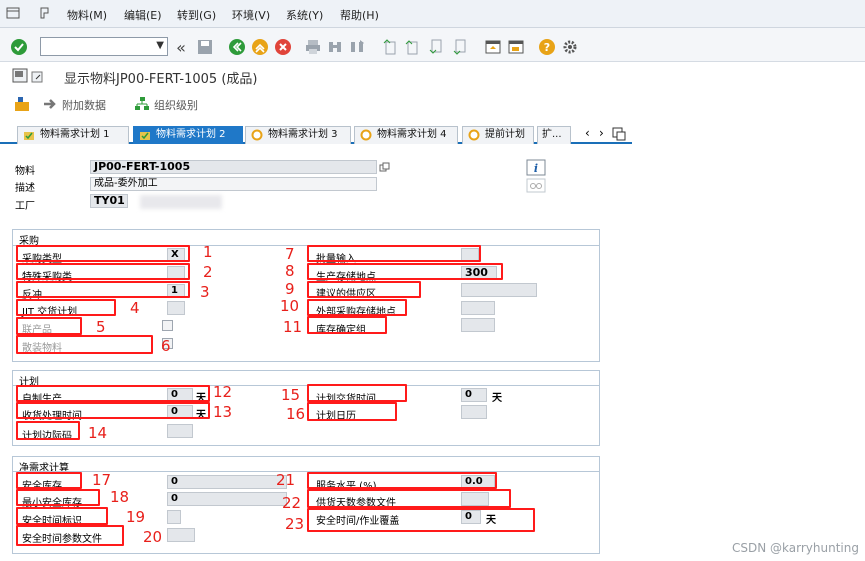 This screenshot has height=561, width=865. Describe the element at coordinates (493, 47) in the screenshot. I see `new-session-icon` at that location.